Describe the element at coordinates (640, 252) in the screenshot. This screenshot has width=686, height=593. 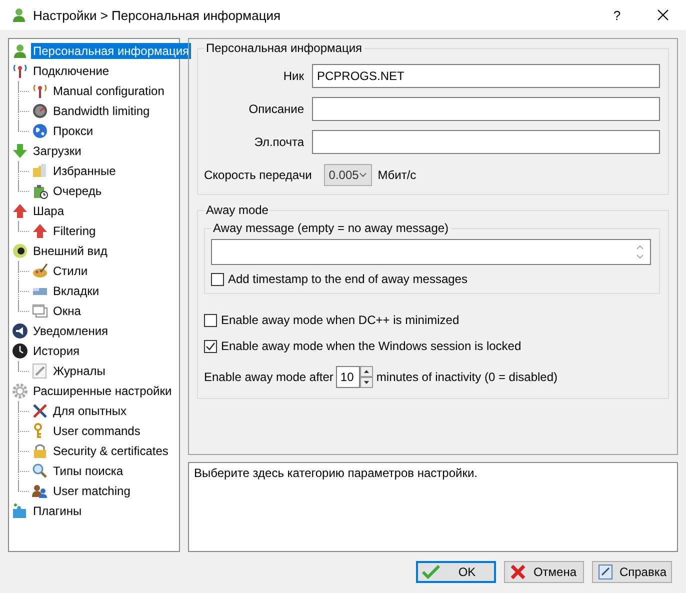
I see `scroll-arrows-icon` at that location.